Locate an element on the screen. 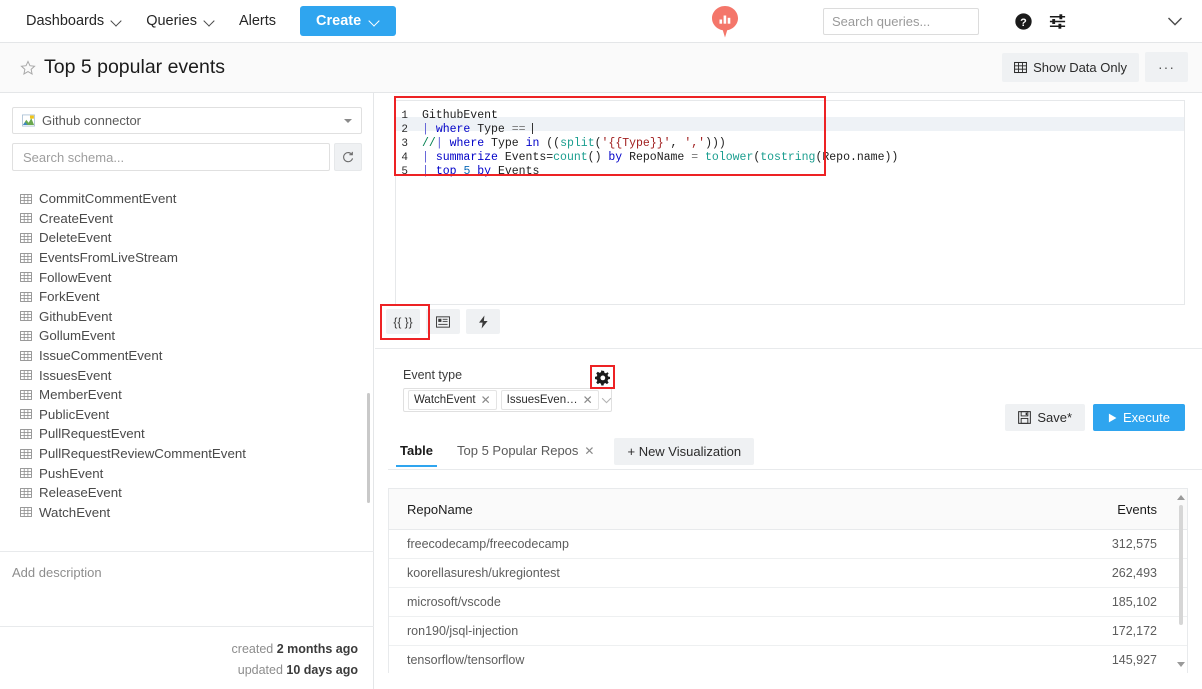  table-row: ron190/jsql-injection 172,172 is located at coordinates (788, 631).